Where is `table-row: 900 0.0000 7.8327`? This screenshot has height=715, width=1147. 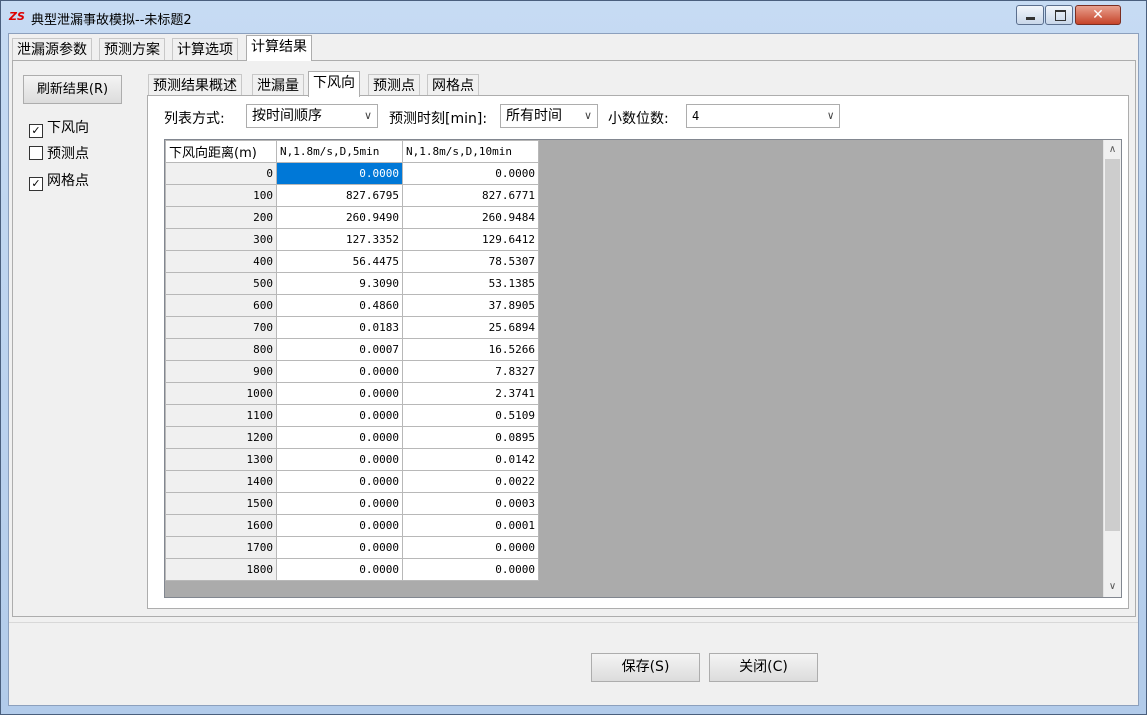
table-row: 900 0.0000 7.8327 is located at coordinates (352, 371).